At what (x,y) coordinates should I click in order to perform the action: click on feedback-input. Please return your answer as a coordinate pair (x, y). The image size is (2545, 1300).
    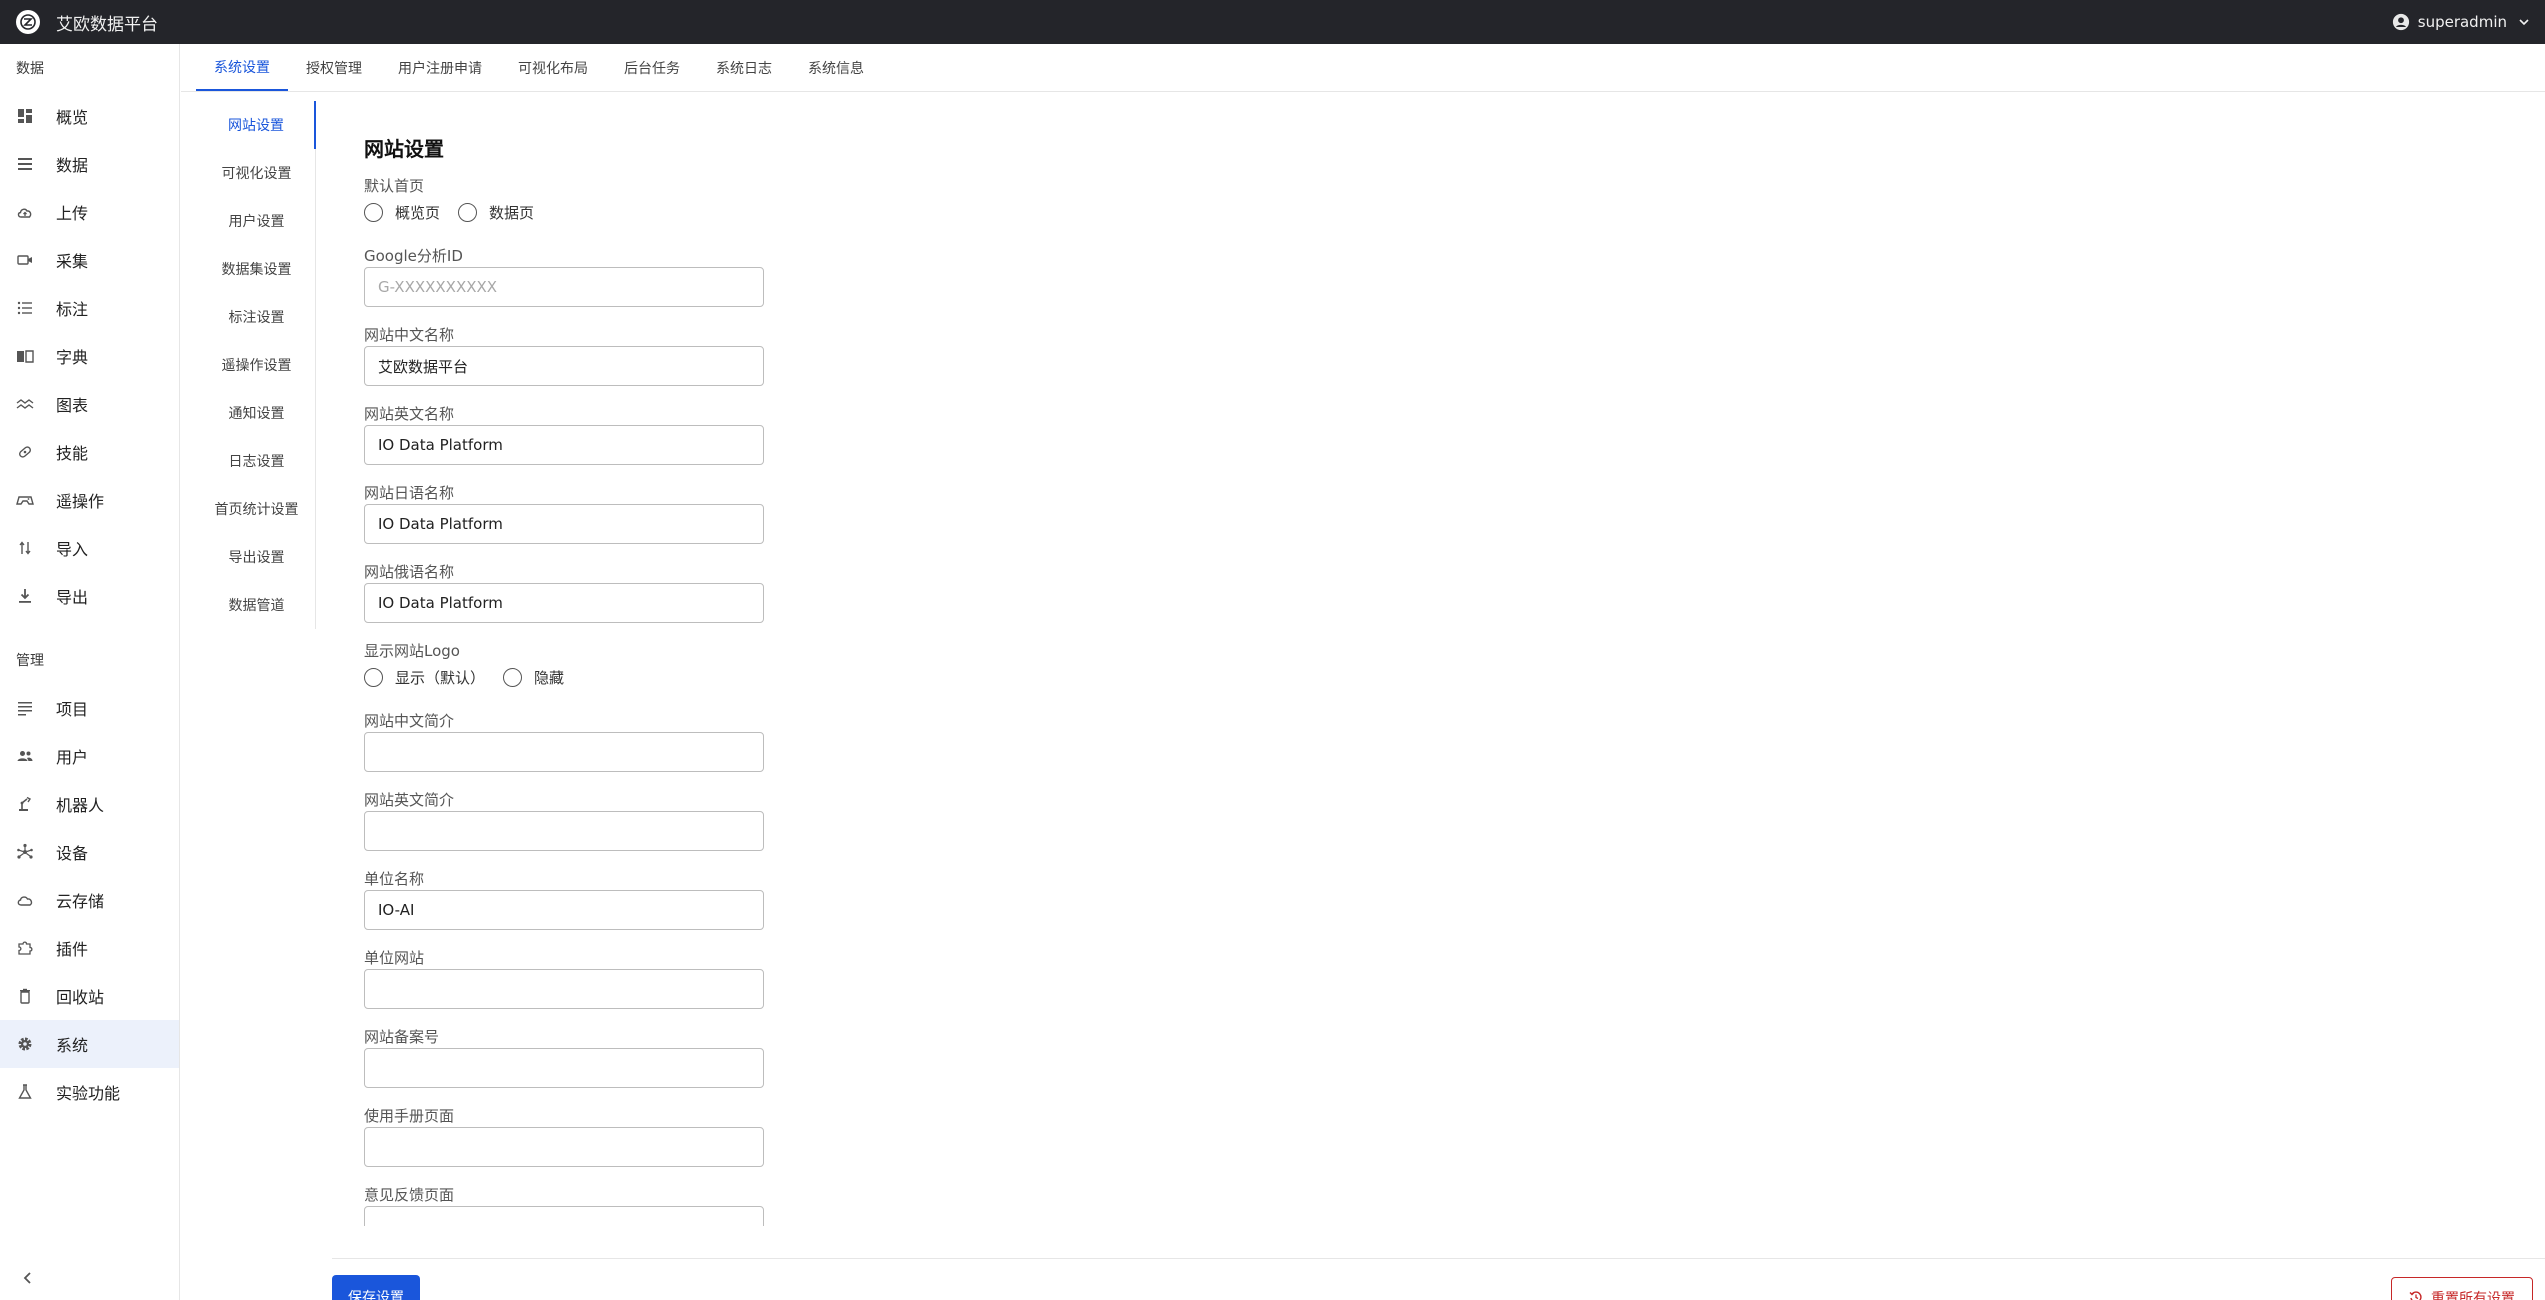
    Looking at the image, I should click on (564, 1216).